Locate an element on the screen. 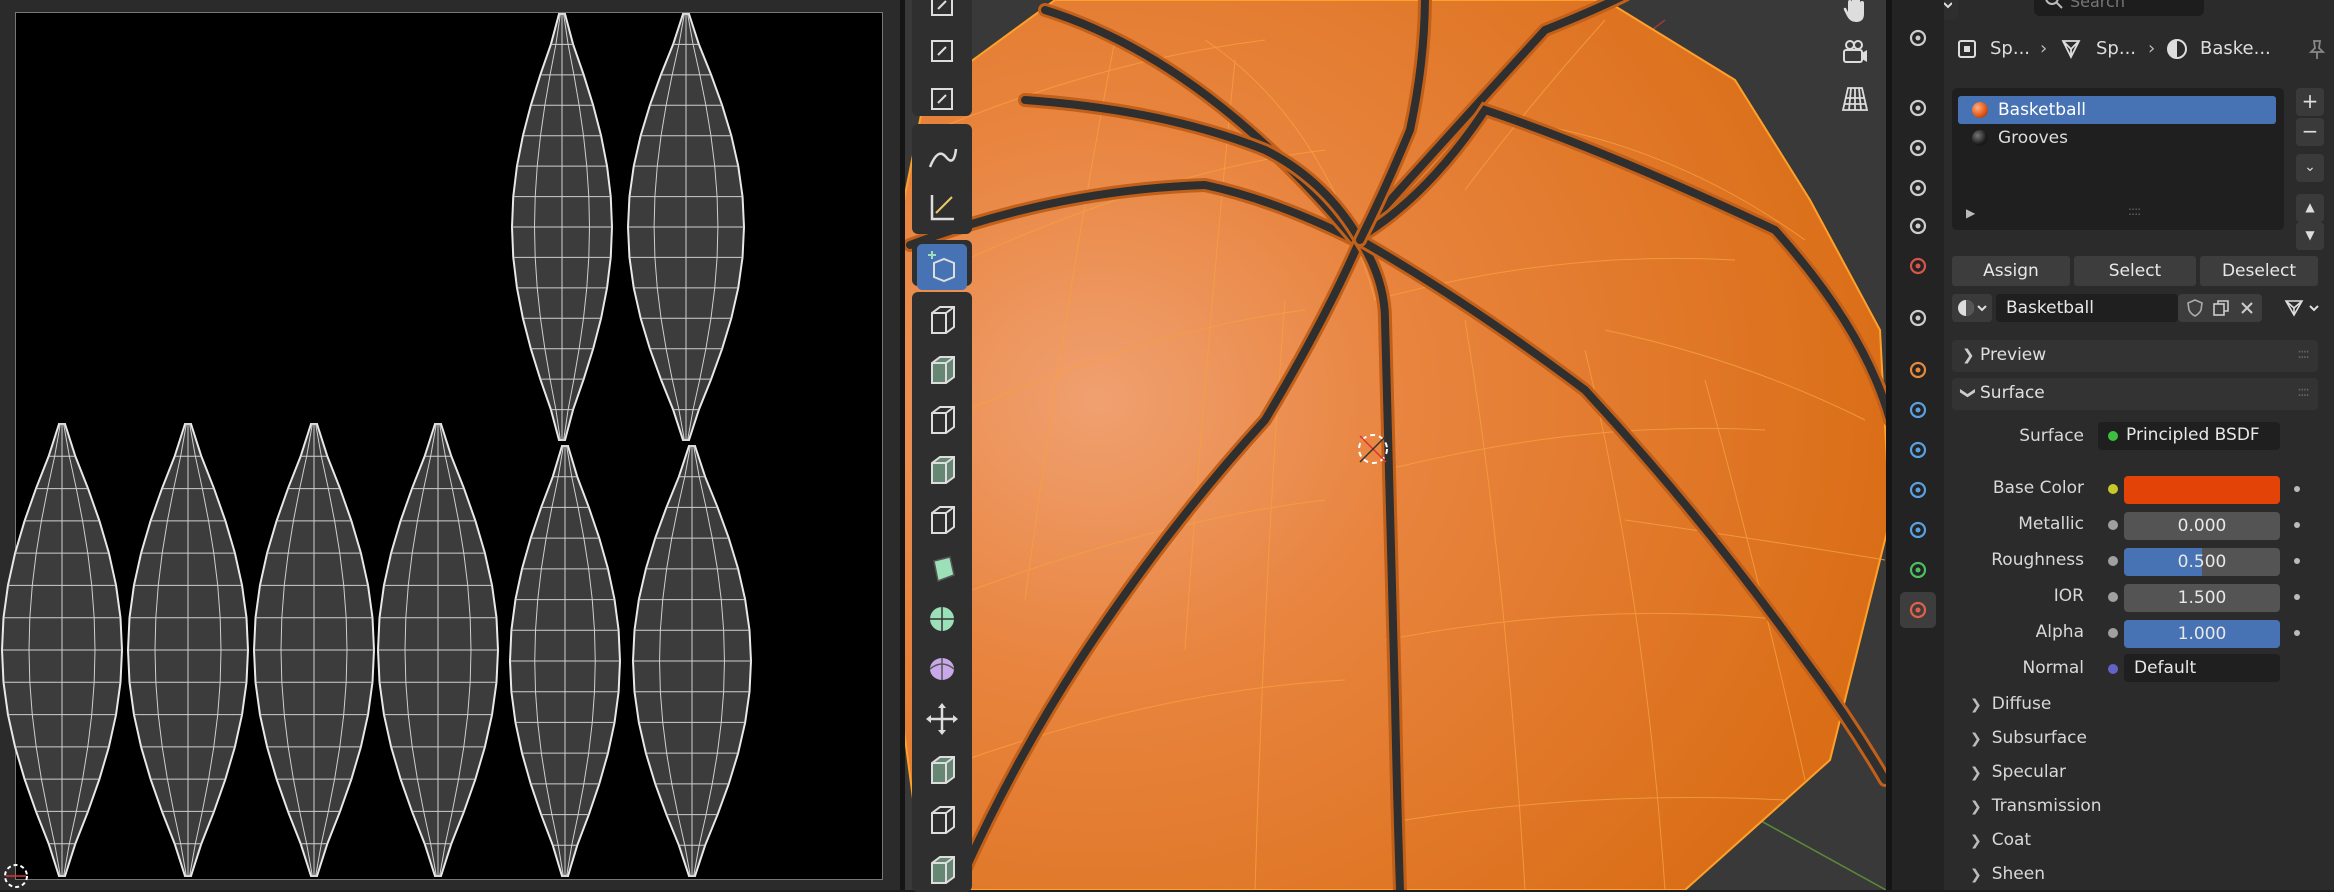 The image size is (2334, 892). duplicate-icon is located at coordinates (2221, 308).